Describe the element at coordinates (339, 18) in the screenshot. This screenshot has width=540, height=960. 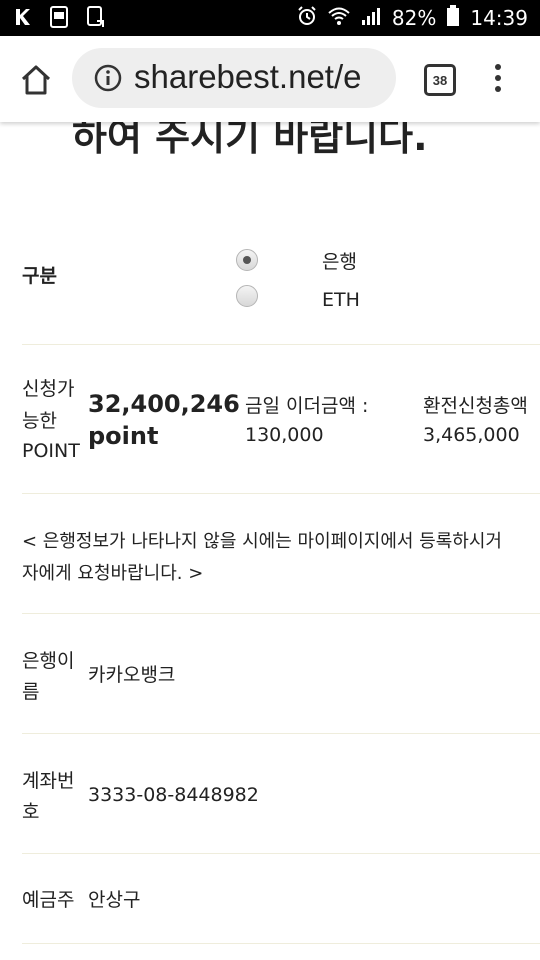
I see `wifi-icon` at that location.